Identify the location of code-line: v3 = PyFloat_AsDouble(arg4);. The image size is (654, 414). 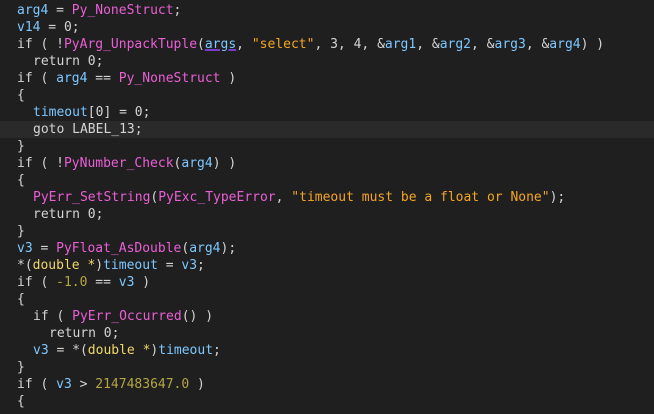
(327, 248).